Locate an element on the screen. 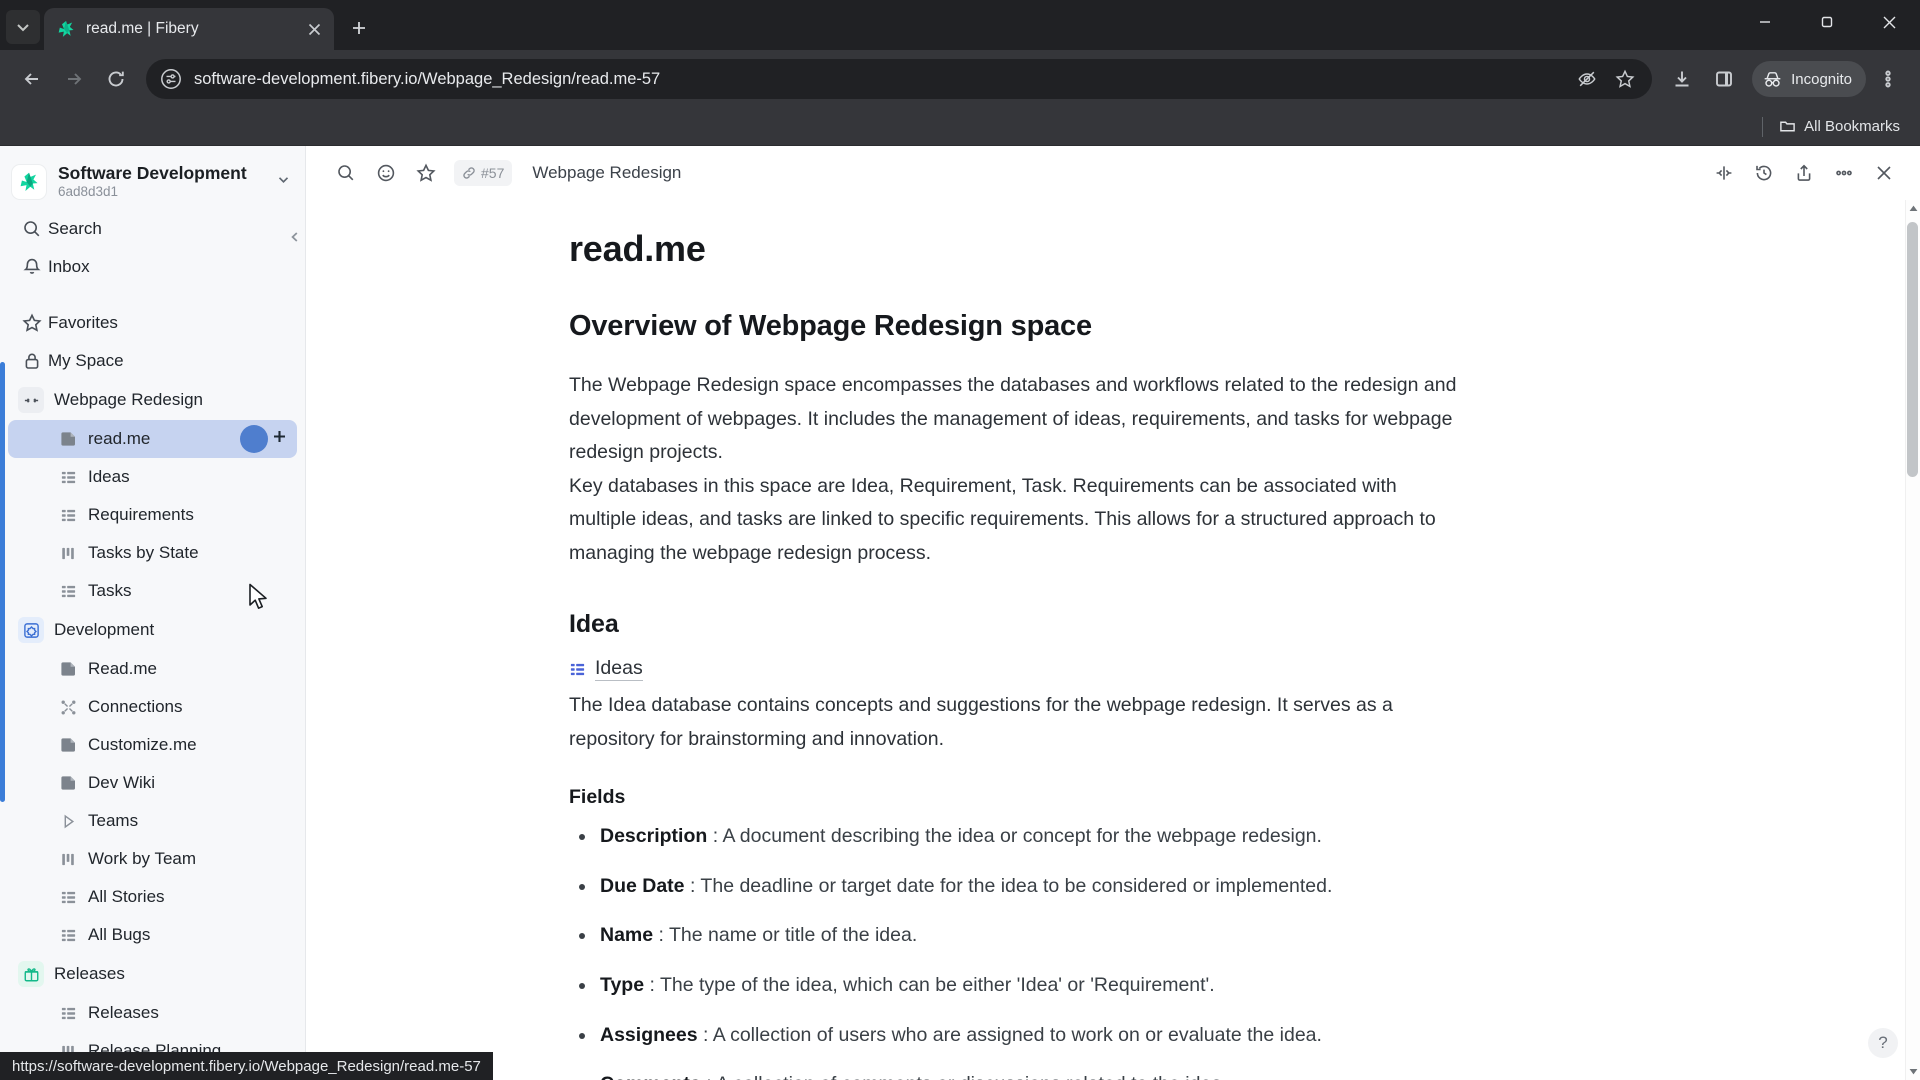 The width and height of the screenshot is (1920, 1080). history-button is located at coordinates (1764, 173).